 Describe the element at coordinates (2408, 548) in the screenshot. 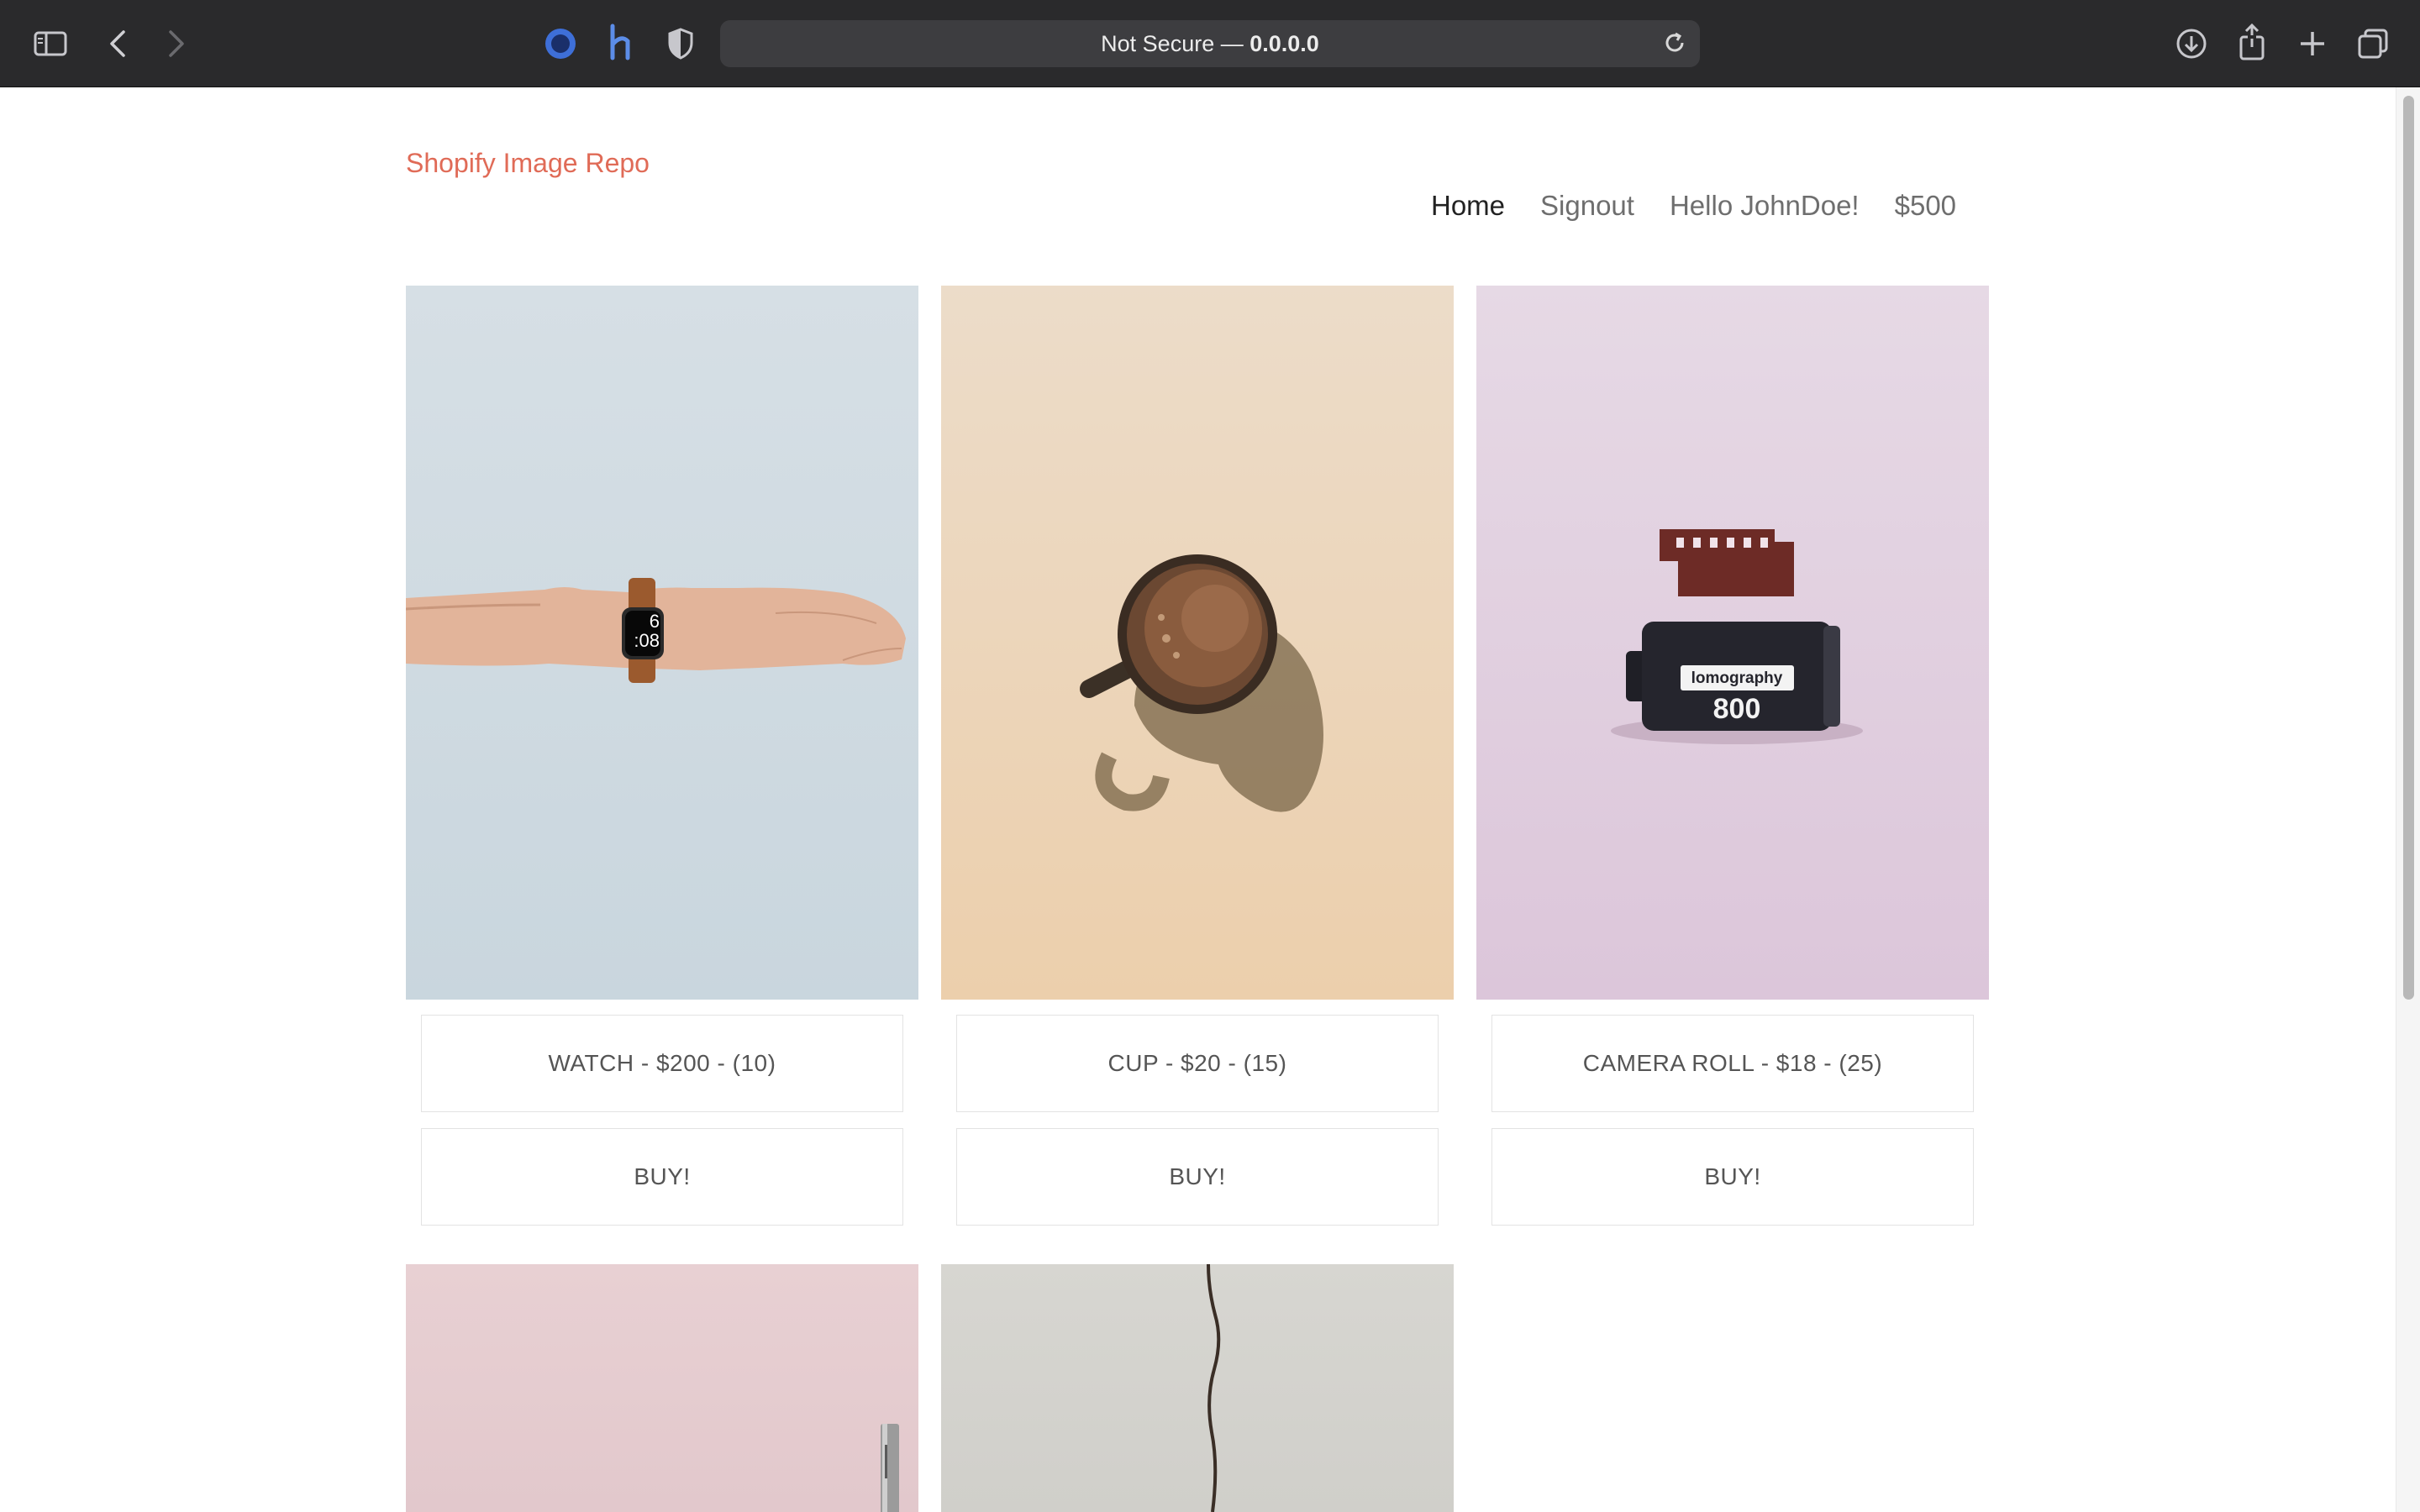

I see `scrollbar-thumb` at that location.